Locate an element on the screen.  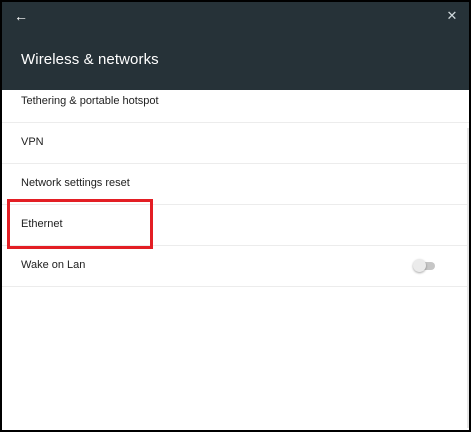
list-item-ethernet: Ethernet is located at coordinates (235, 225).